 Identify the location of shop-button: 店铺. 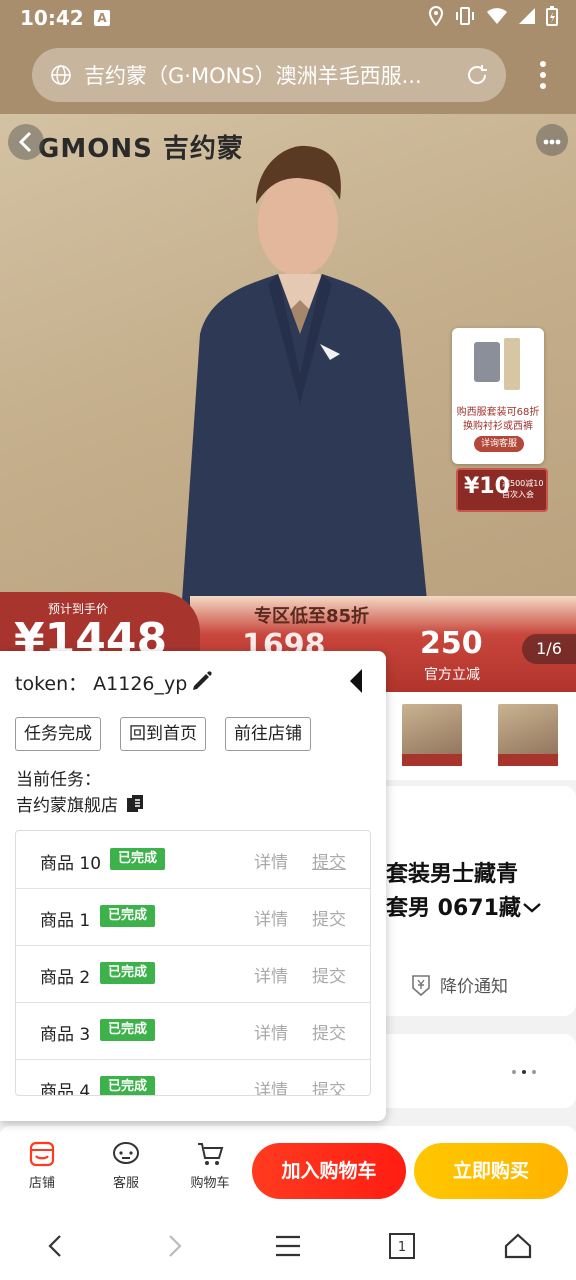
(42, 1165).